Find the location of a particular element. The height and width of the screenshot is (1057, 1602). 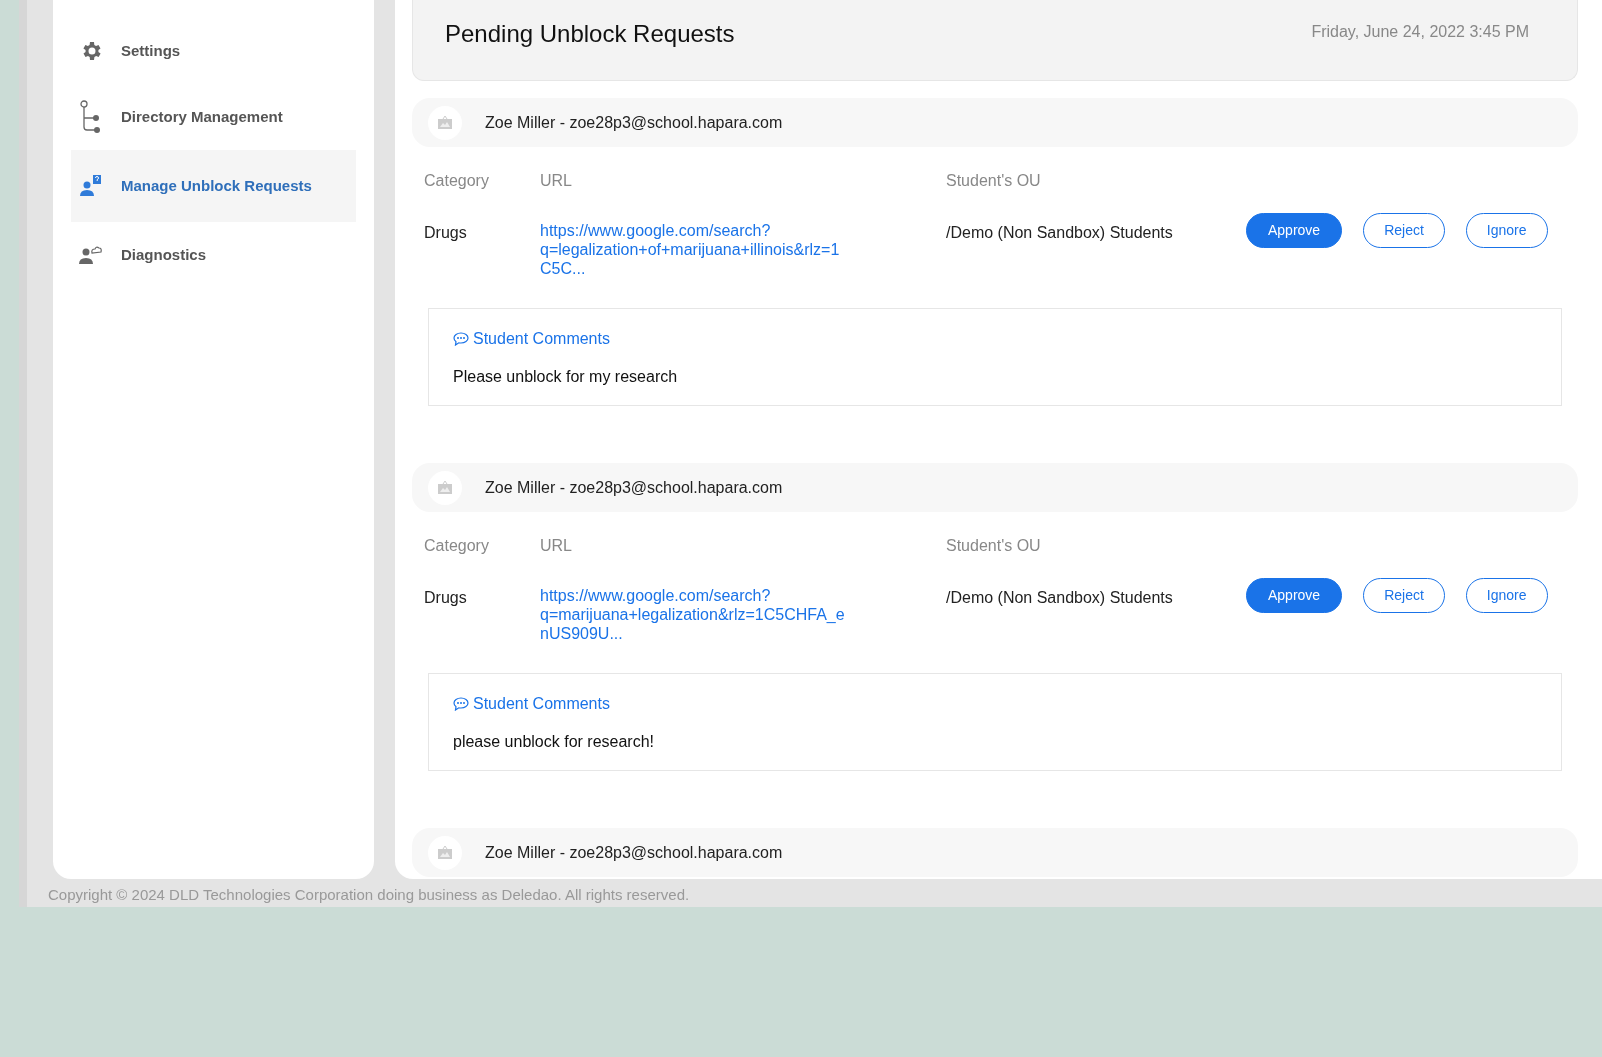

date-text: Friday, June 24, 2022 3:45 PM is located at coordinates (1420, 32).